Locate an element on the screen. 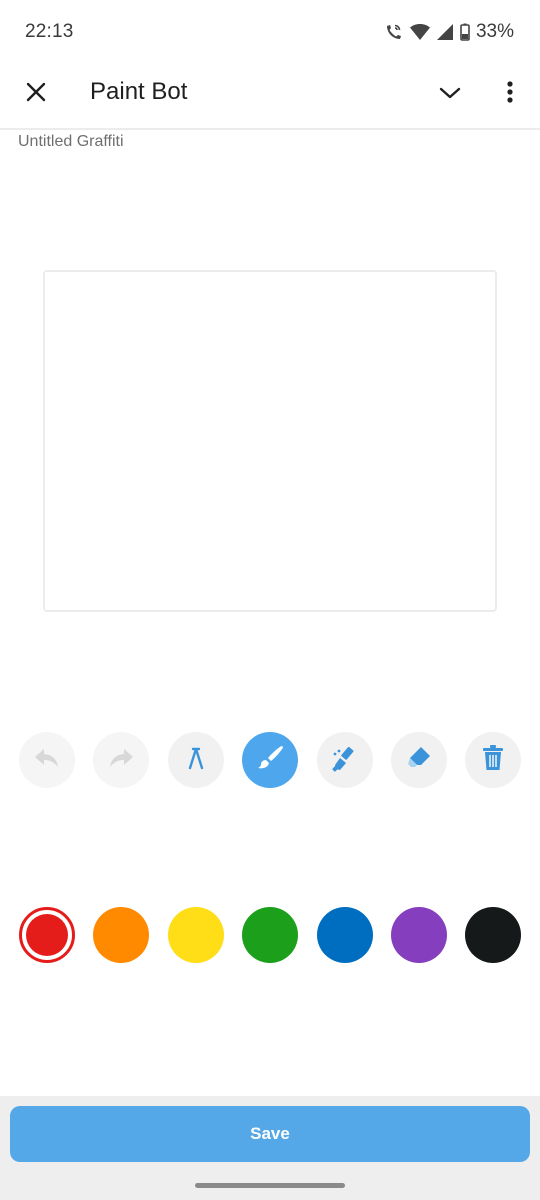  spray-tool-button is located at coordinates (345, 760).